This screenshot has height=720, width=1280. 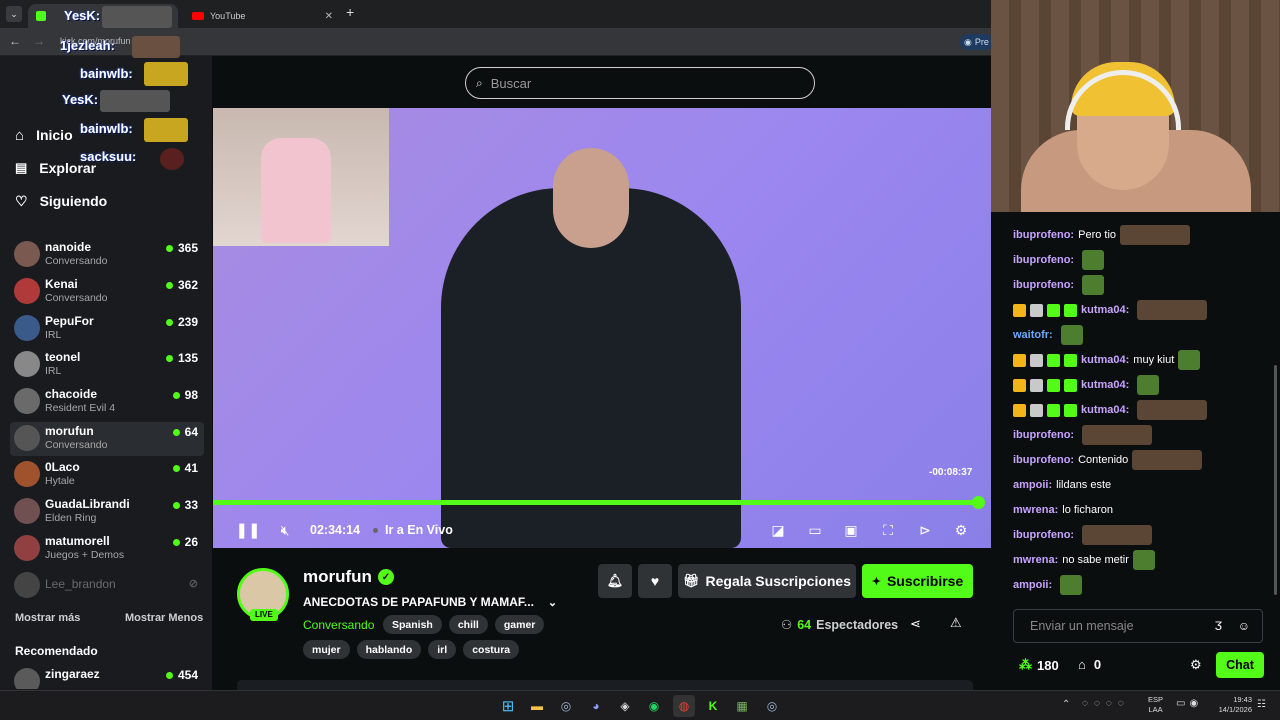 I want to click on miniplayer-icon: ◪, so click(x=778, y=530).